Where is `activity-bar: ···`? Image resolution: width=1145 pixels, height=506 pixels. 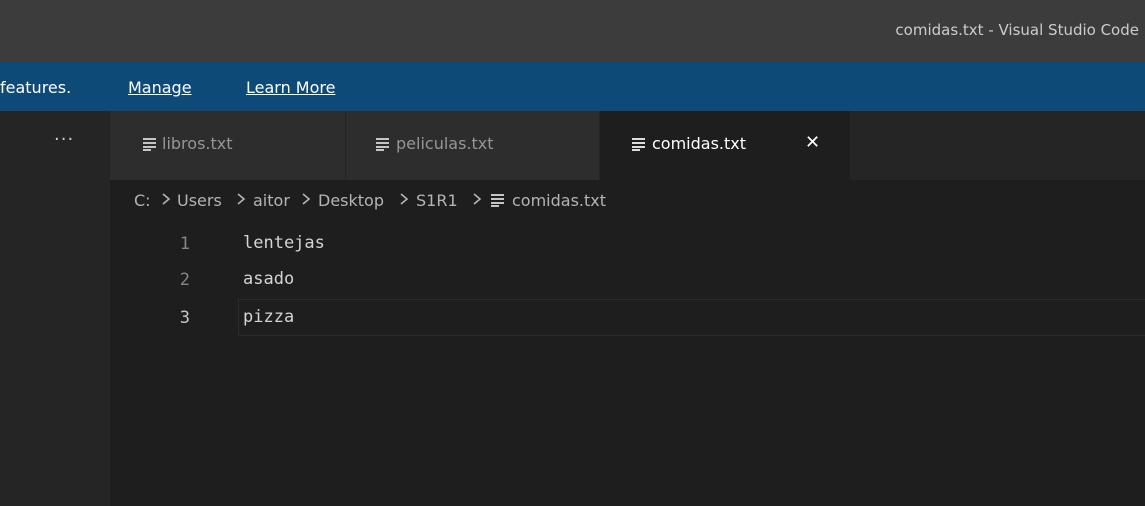 activity-bar: ··· is located at coordinates (55, 308).